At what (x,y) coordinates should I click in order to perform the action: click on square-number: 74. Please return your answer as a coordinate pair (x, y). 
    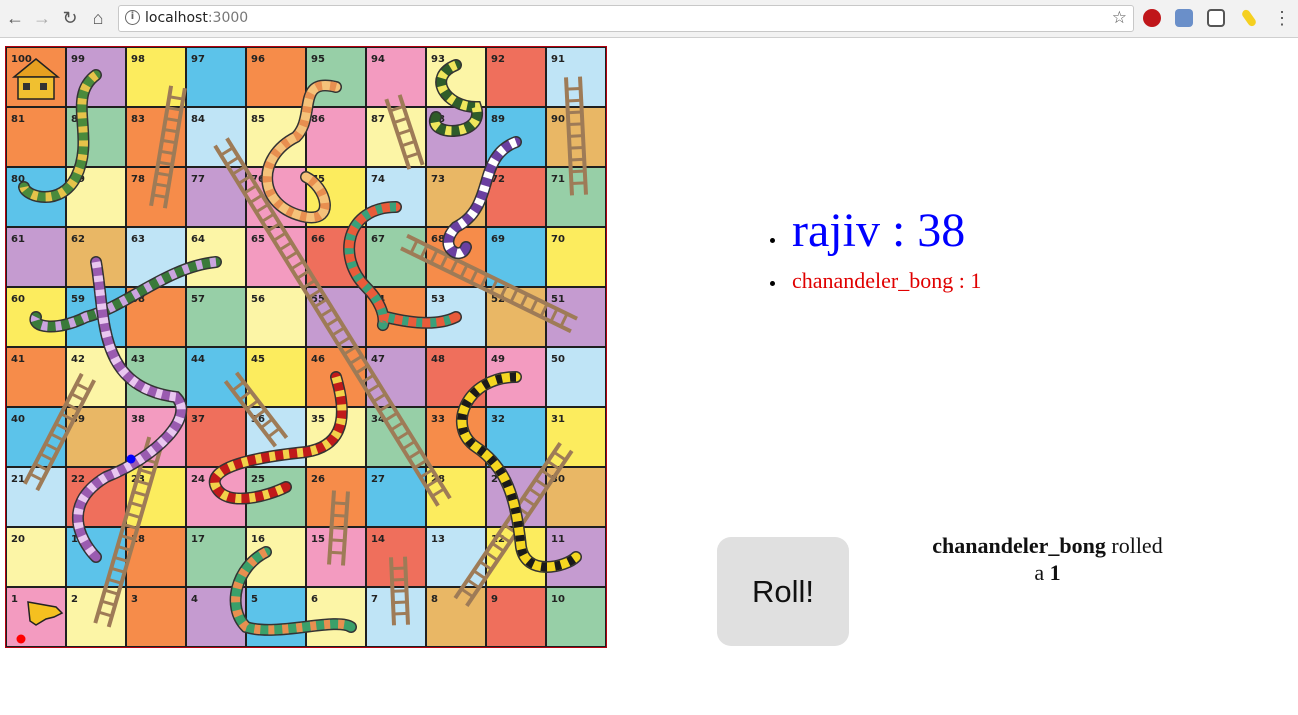
    Looking at the image, I should click on (378, 179).